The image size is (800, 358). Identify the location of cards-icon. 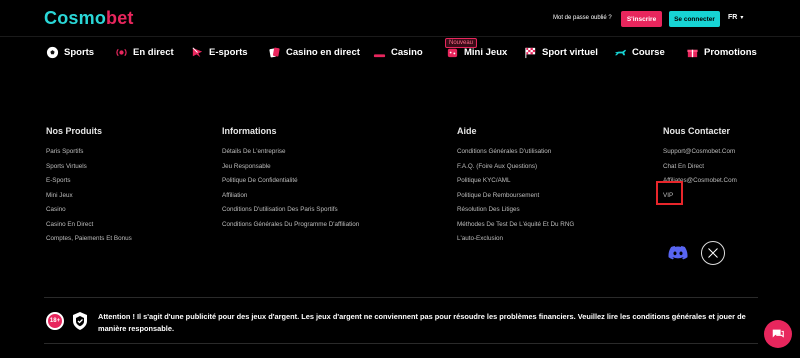
(274, 52).